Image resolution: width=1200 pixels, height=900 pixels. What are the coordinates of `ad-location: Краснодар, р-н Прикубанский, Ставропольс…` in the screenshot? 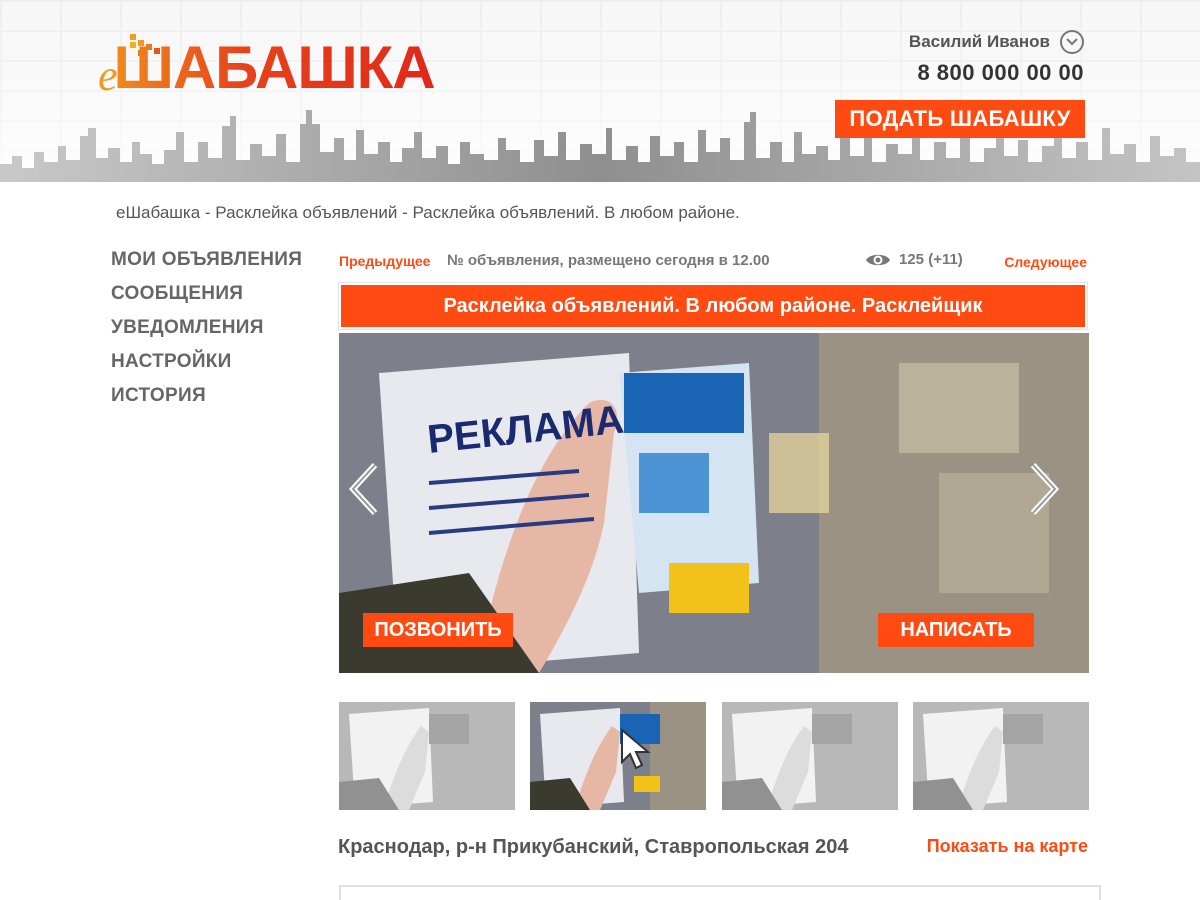 It's located at (593, 847).